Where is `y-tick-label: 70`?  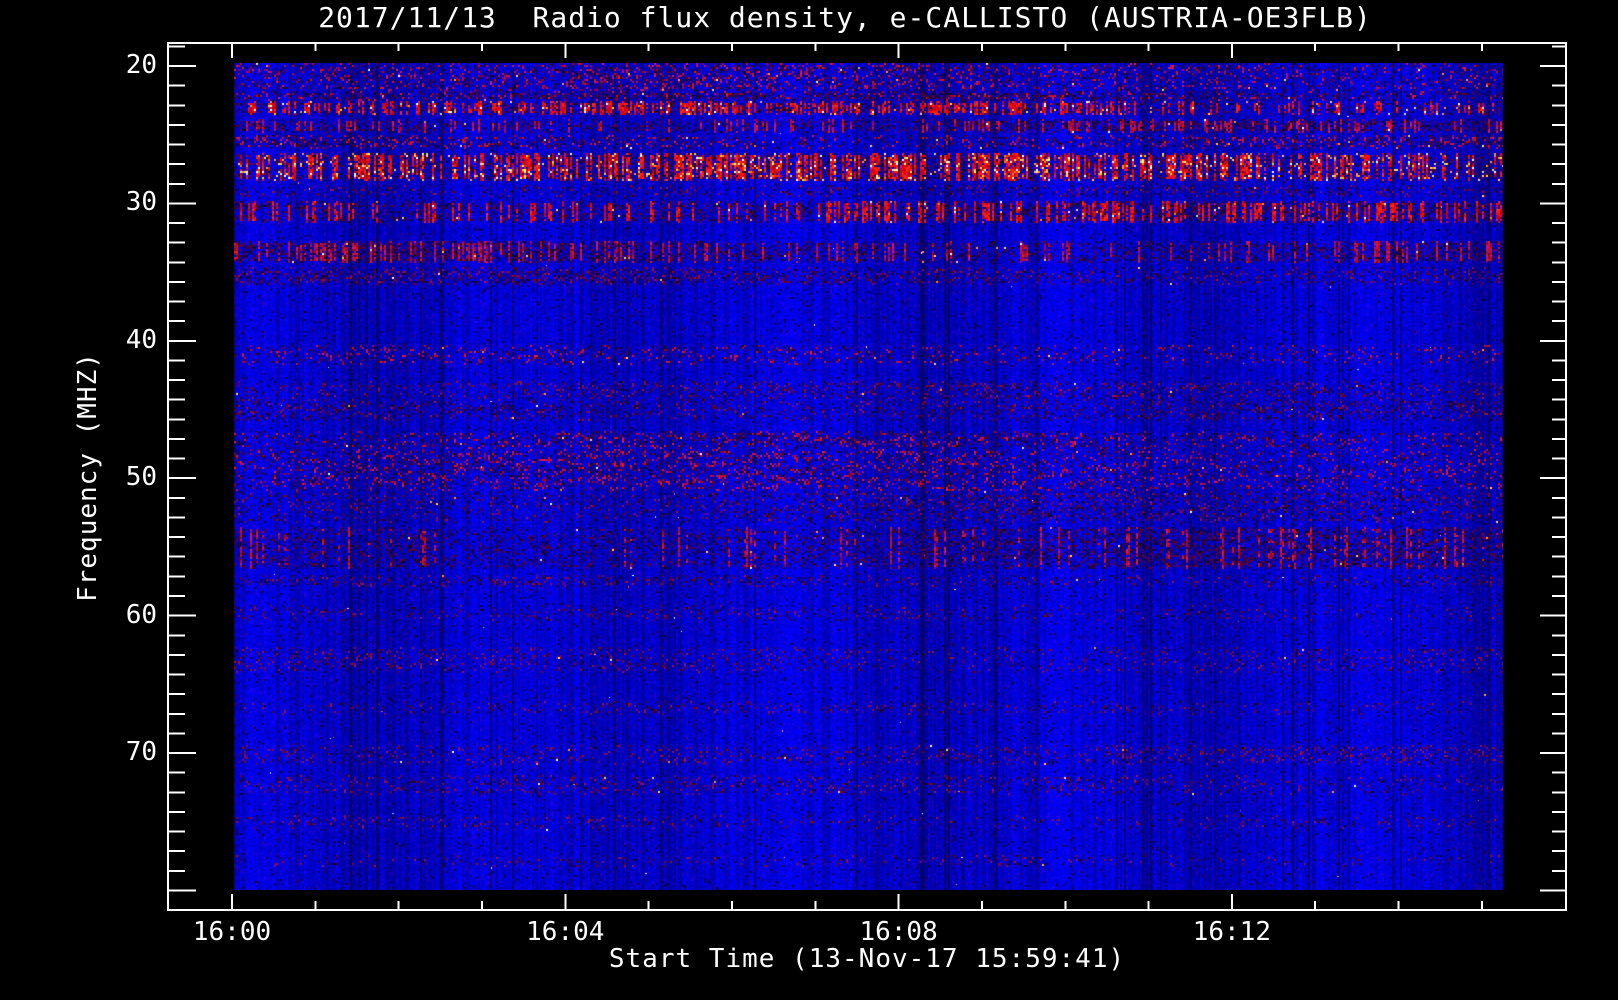
y-tick-label: 70 is located at coordinates (141, 752).